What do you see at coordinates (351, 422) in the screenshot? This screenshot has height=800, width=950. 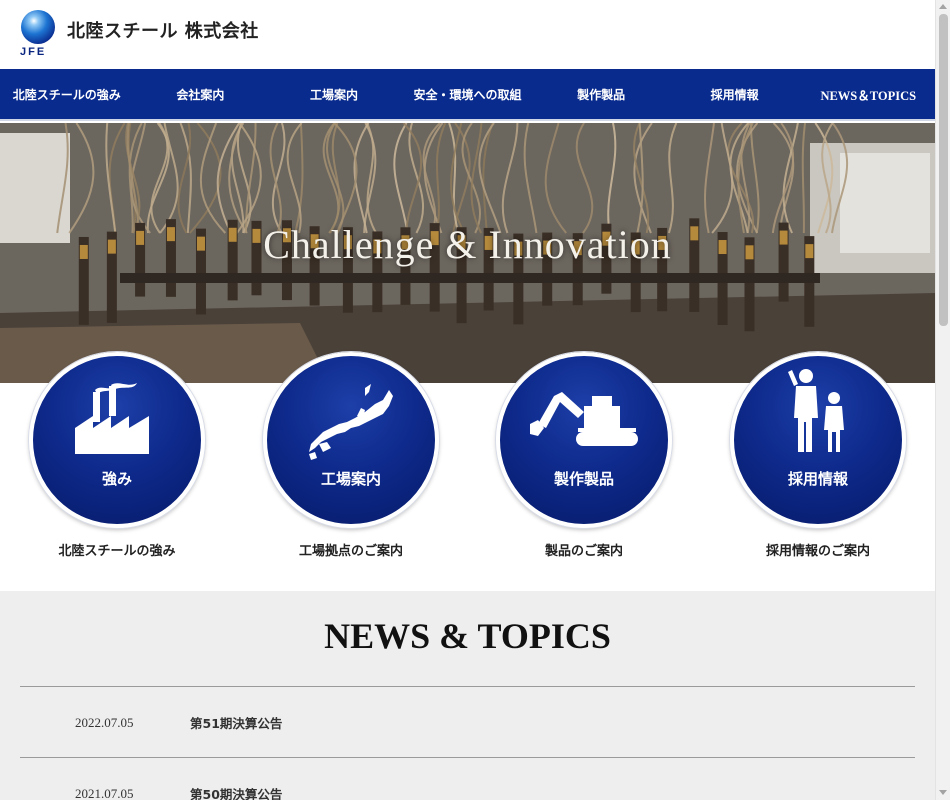 I see `japan-map-icon` at bounding box center [351, 422].